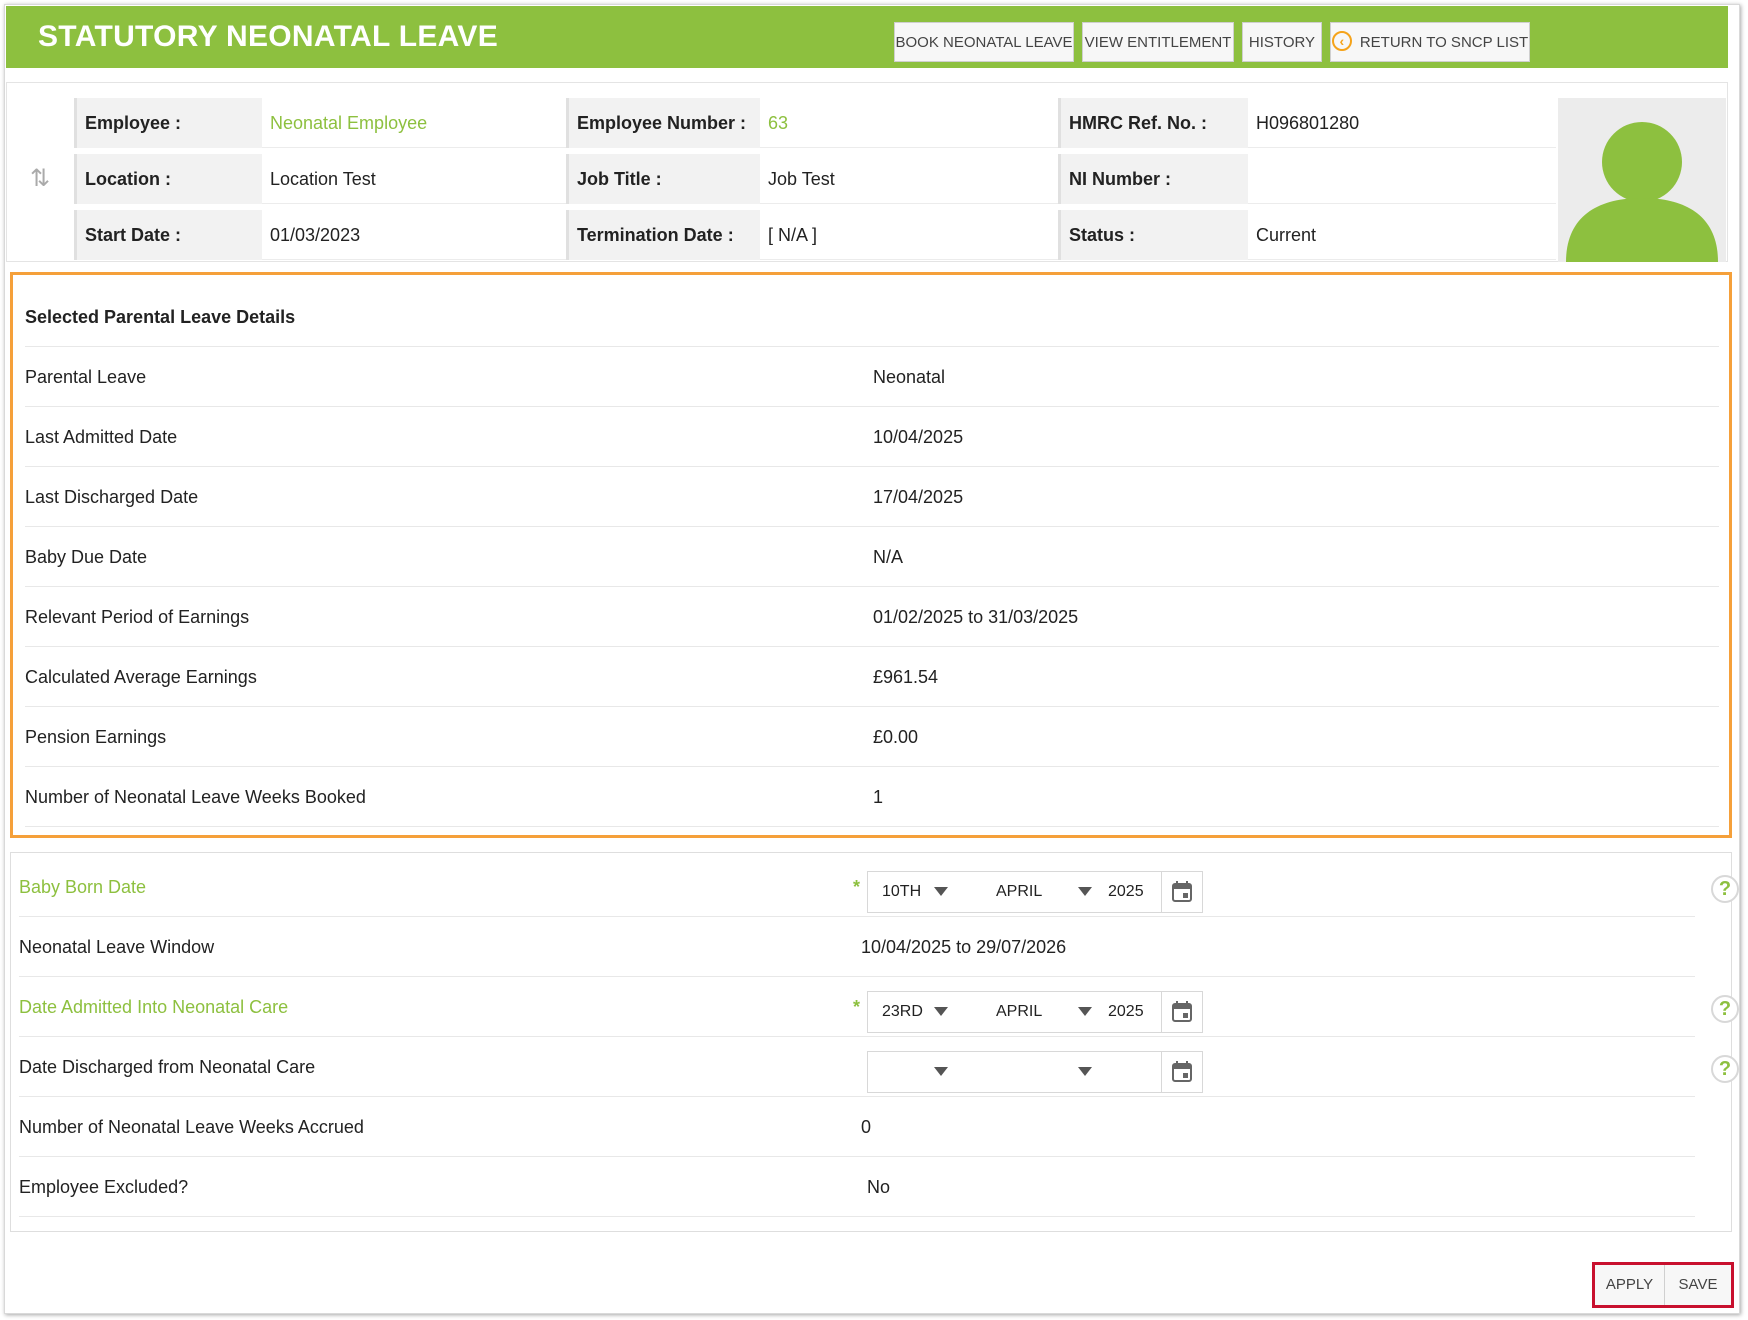  I want to click on page-title: STATUTORY NEONATAL LEAVE, so click(268, 36).